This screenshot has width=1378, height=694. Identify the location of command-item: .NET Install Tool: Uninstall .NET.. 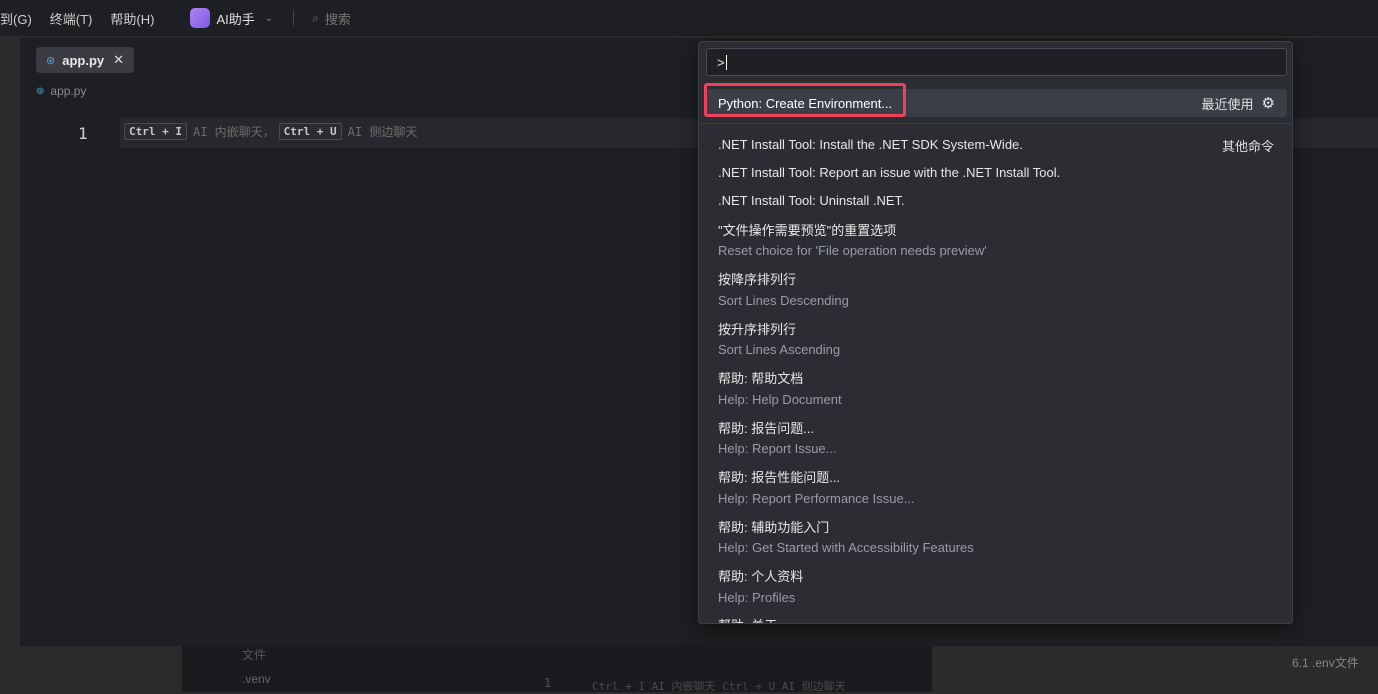
(811, 200).